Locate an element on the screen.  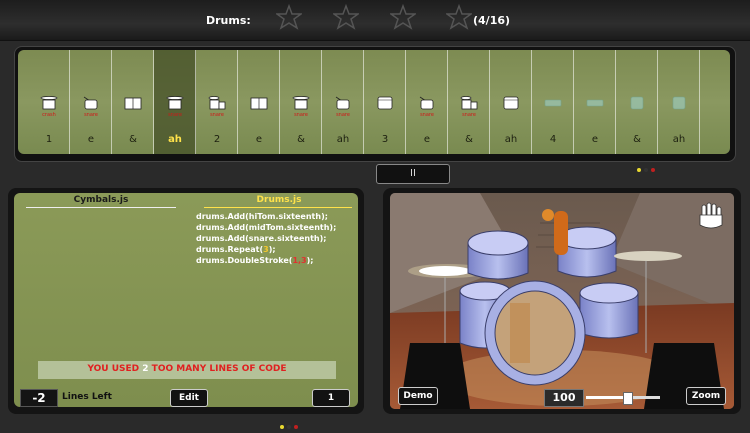
page-button: 1 is located at coordinates (331, 398).